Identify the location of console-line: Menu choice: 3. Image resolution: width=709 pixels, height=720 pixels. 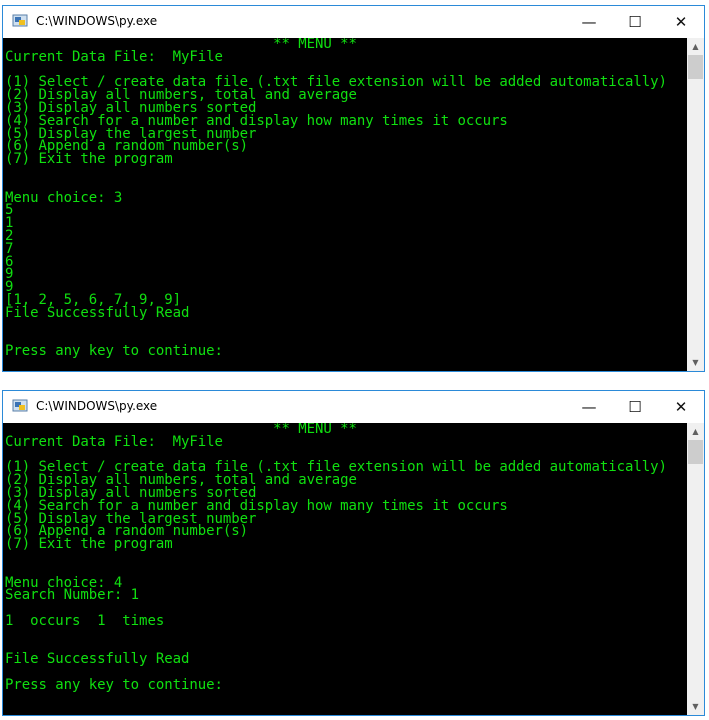
(64, 197).